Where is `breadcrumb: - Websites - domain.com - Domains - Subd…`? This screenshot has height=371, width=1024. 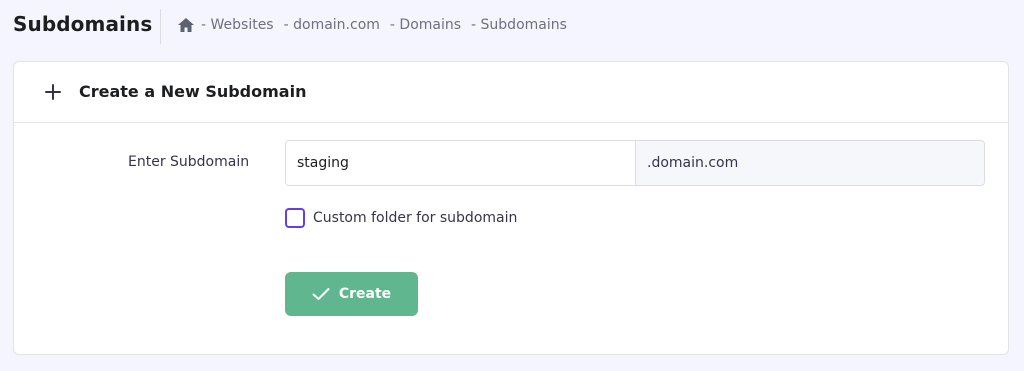 breadcrumb: - Websites - domain.com - Domains - Subd… is located at coordinates (372, 25).